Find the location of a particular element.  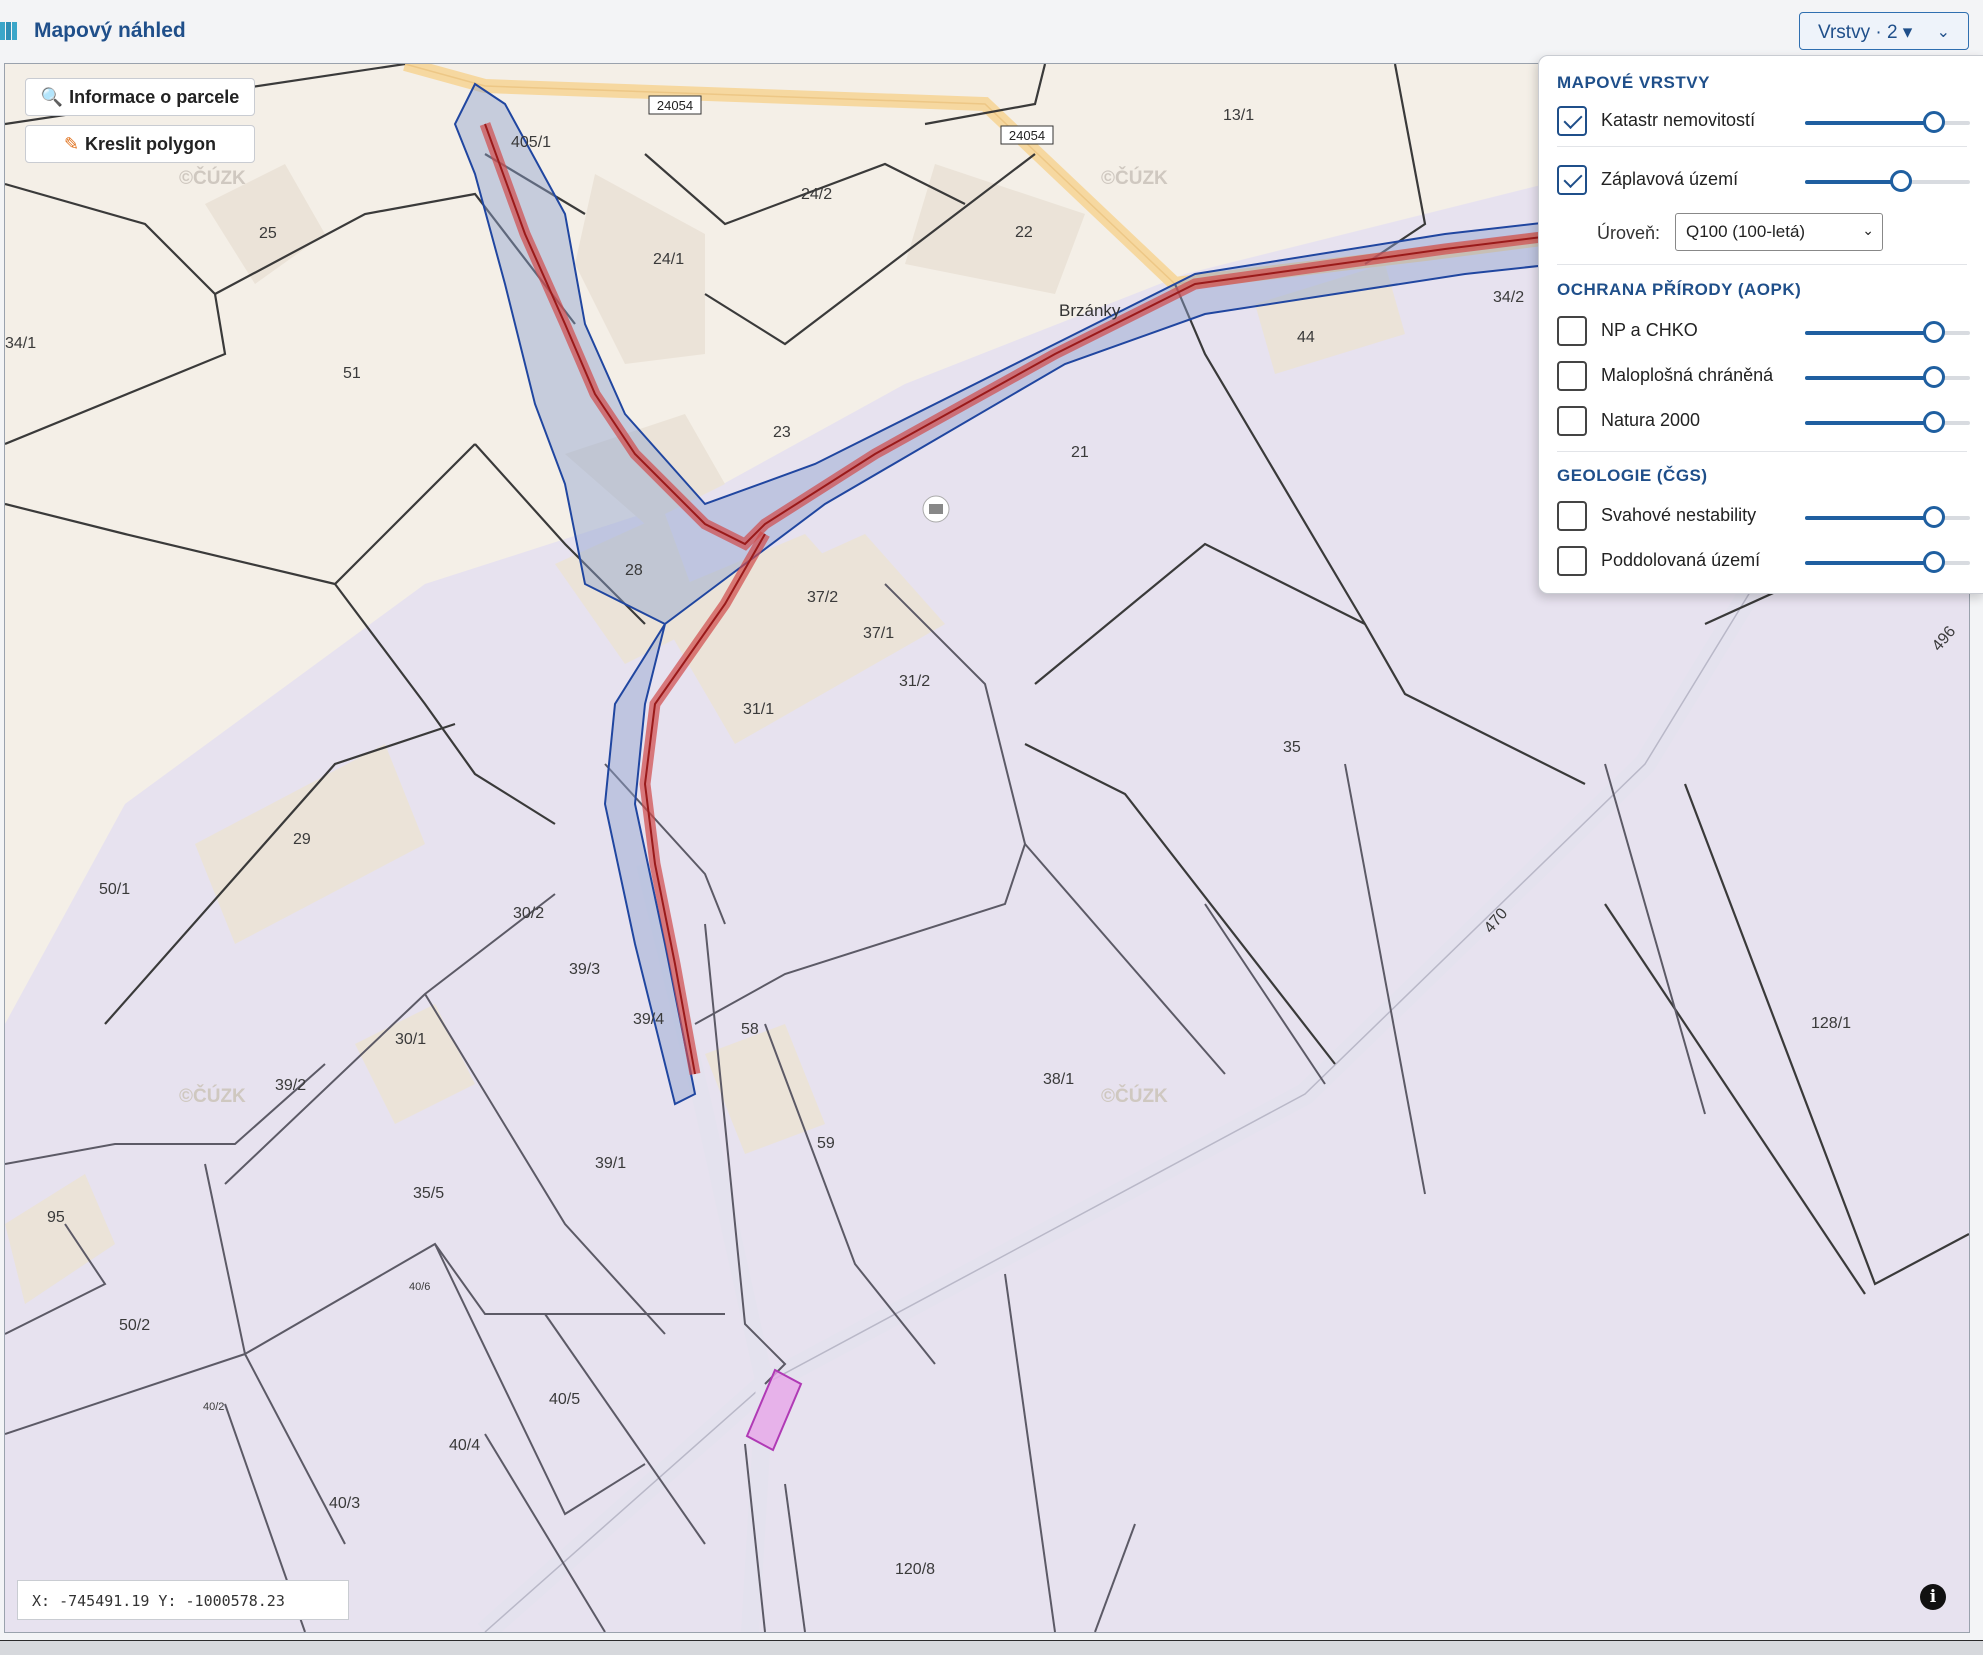

parcel-label: 37/2 is located at coordinates (822, 597).